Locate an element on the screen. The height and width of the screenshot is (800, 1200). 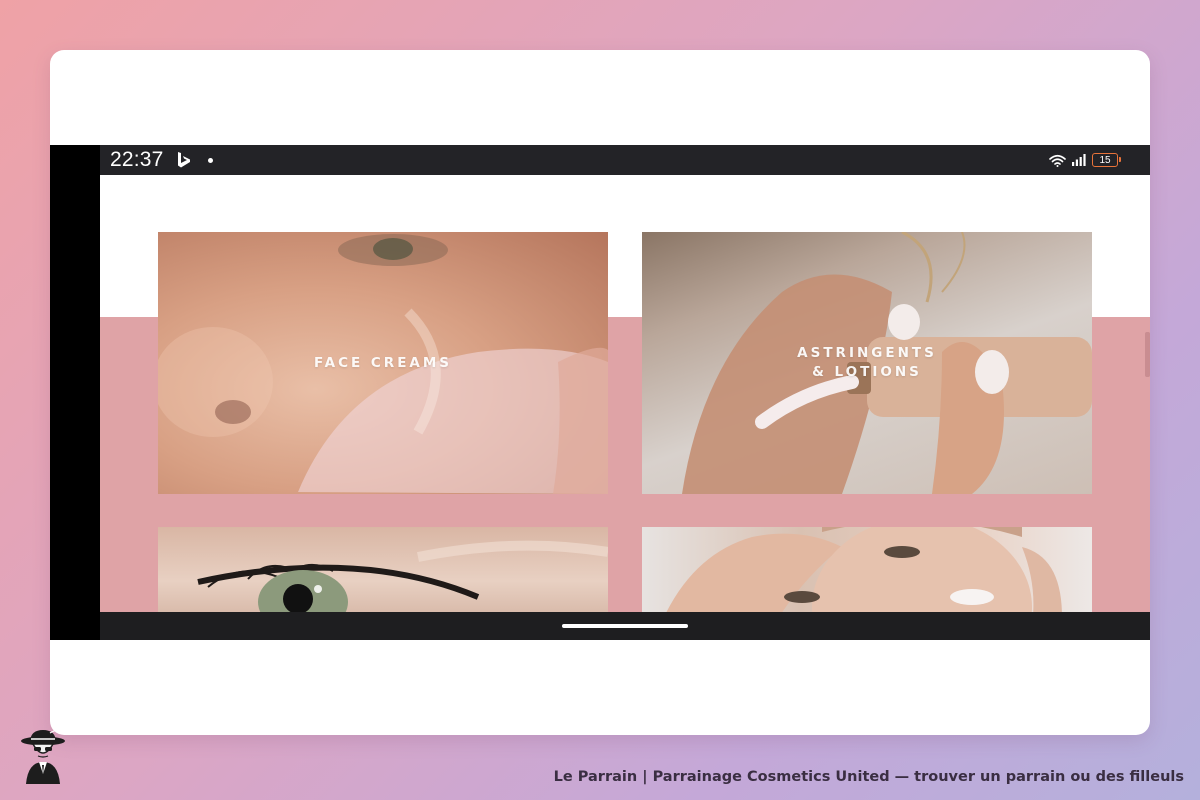
astringents-lotions-label: ASTRINGENTS & LOTIONS is located at coordinates (867, 362).